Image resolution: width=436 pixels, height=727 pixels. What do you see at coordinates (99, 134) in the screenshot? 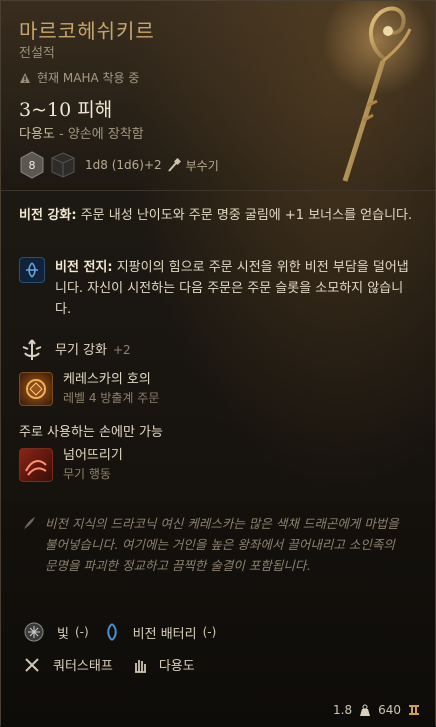
I see `handedness-detail: - 양손에 장착함` at bounding box center [99, 134].